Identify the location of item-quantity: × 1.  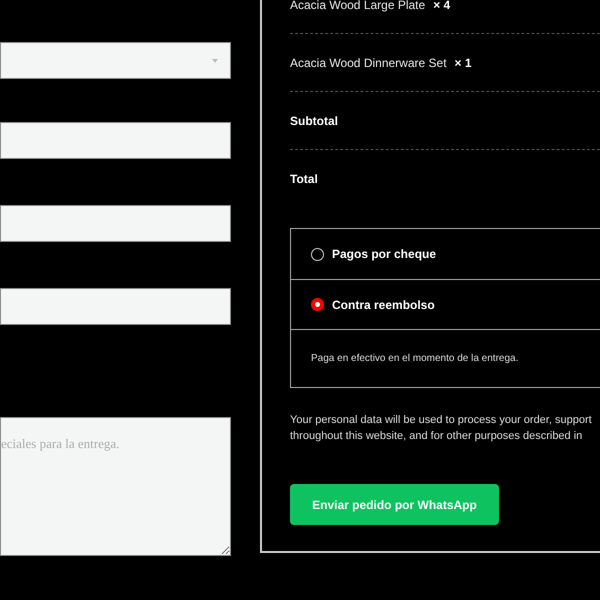
(463, 63).